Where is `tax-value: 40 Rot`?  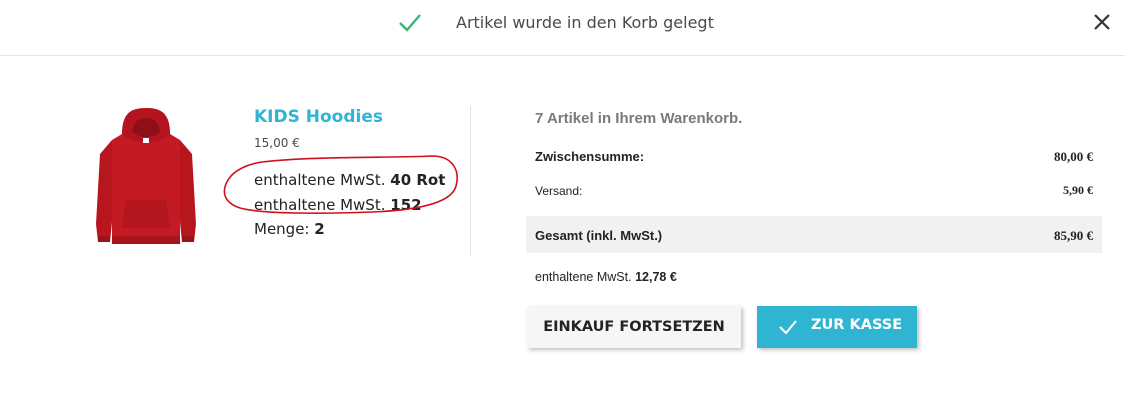
tax-value: 40 Rot is located at coordinates (418, 180).